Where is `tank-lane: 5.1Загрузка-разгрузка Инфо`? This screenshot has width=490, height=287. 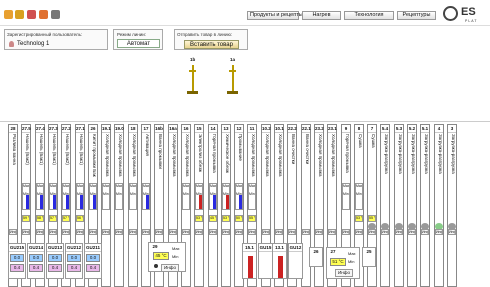 tank-lane: 5.1Загрузка-разгрузка Инфо is located at coordinates (425, 205).